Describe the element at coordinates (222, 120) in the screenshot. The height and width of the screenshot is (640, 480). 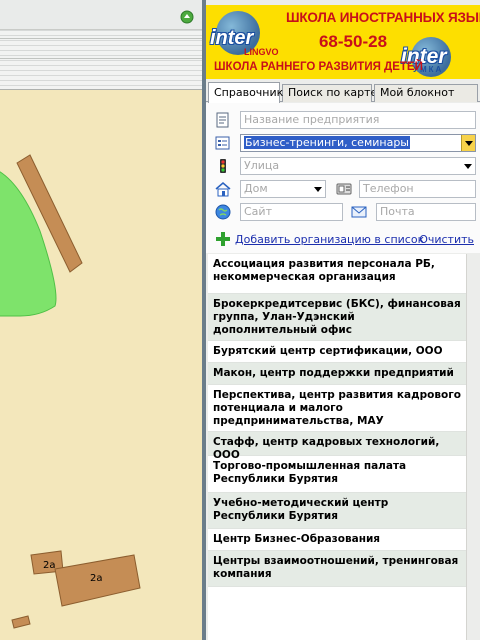
I see `company-icon` at that location.